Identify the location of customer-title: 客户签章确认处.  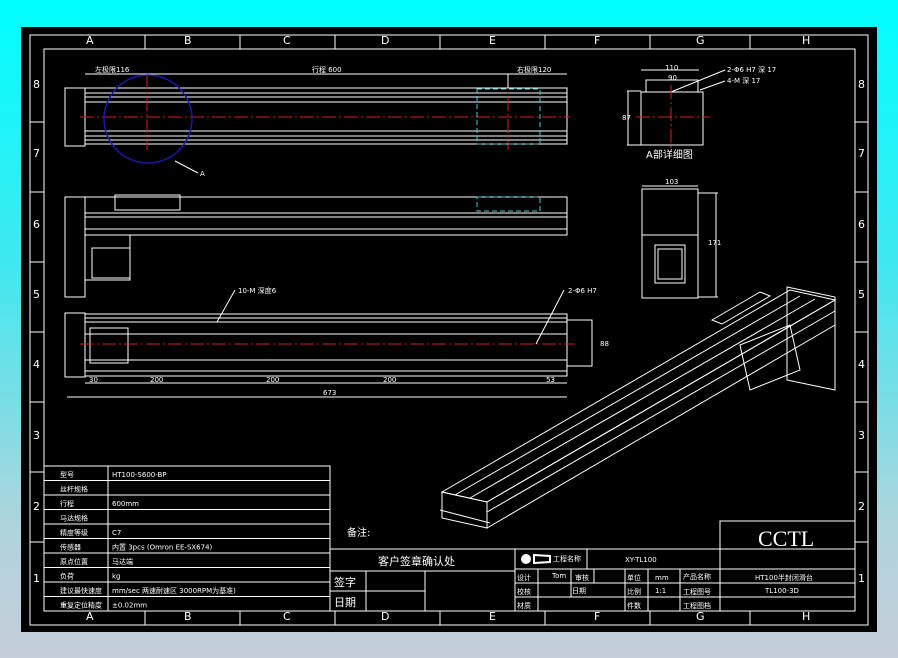
(416, 561).